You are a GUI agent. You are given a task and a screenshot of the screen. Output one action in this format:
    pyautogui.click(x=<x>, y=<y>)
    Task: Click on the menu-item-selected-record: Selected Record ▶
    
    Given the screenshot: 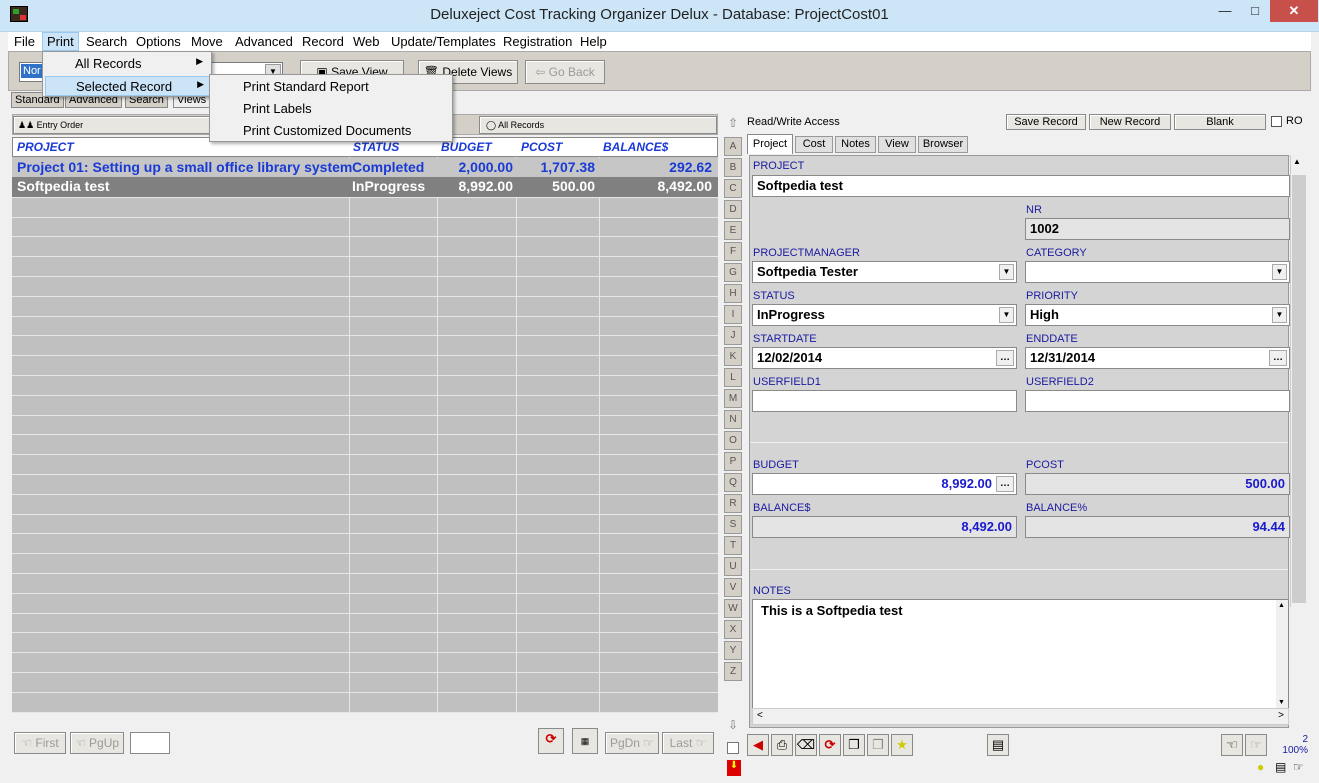 What is the action you would take?
    pyautogui.click(x=128, y=86)
    